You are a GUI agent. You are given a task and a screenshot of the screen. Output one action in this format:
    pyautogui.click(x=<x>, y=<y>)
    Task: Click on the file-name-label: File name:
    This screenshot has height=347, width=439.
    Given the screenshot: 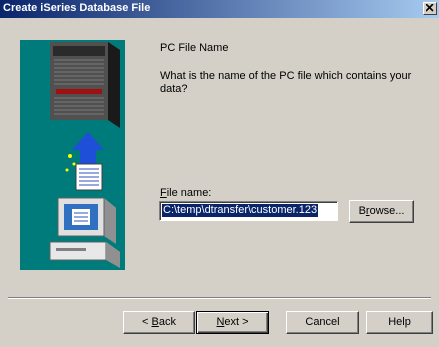 What is the action you would take?
    pyautogui.click(x=185, y=193)
    